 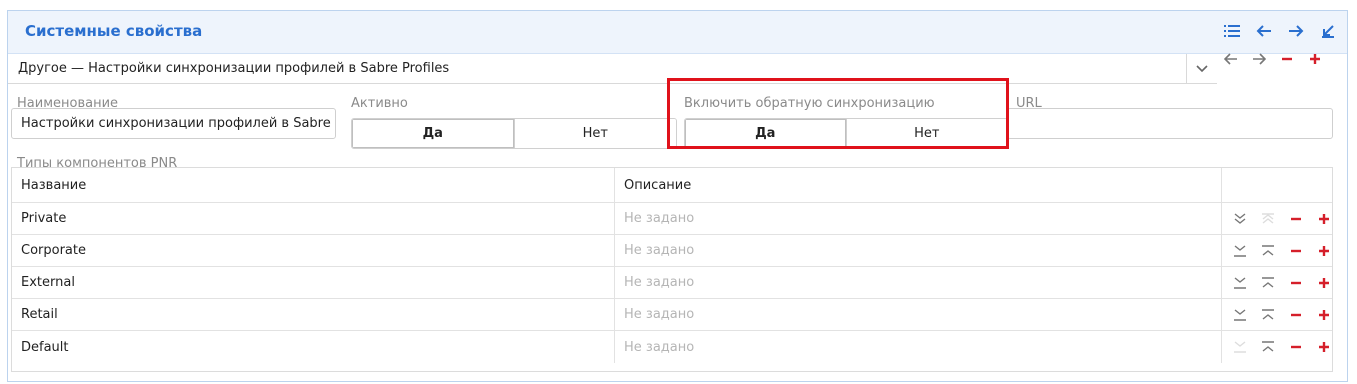 I want to click on arrow-left-icon, so click(x=1264, y=31).